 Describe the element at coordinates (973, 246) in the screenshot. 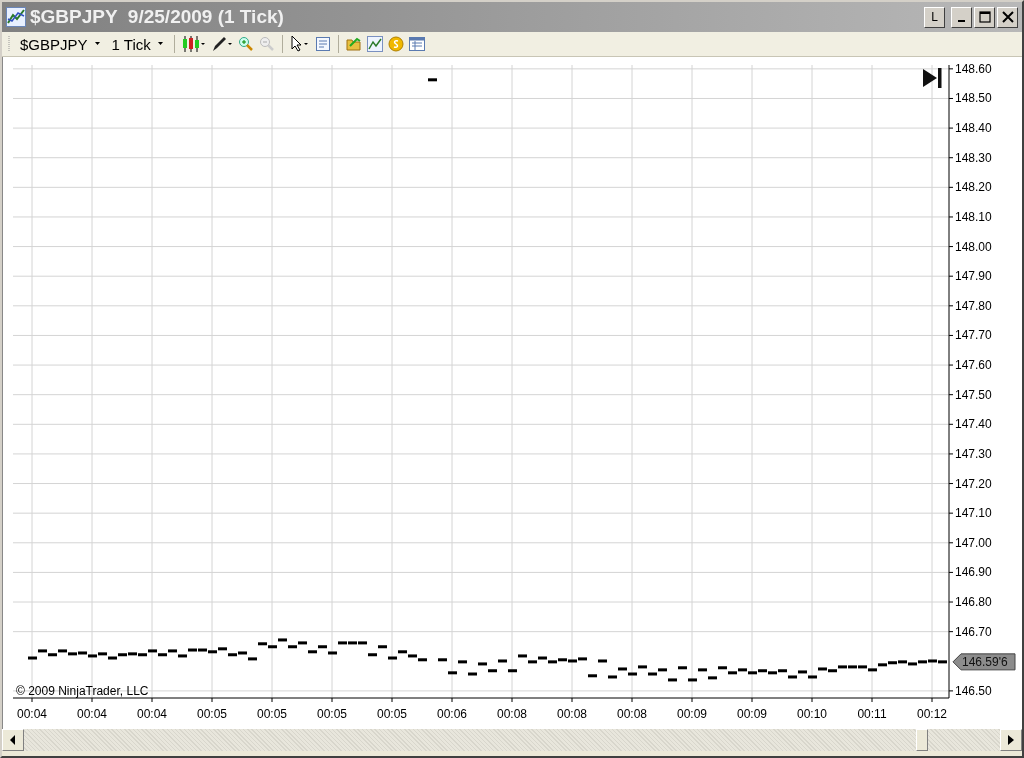

I see `y-axis-label: 148.00` at that location.